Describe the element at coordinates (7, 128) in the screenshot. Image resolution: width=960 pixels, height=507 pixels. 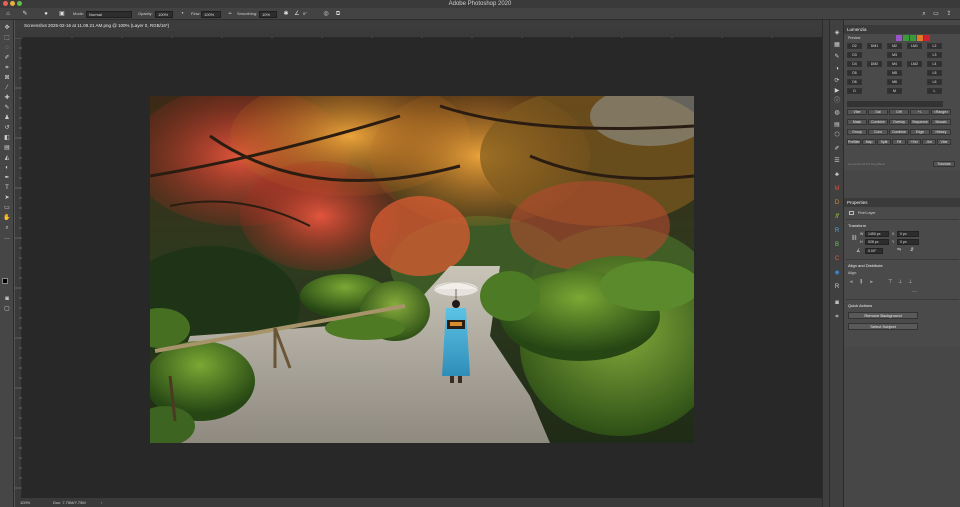
I see `history-brush-tool-icon: ↺` at that location.